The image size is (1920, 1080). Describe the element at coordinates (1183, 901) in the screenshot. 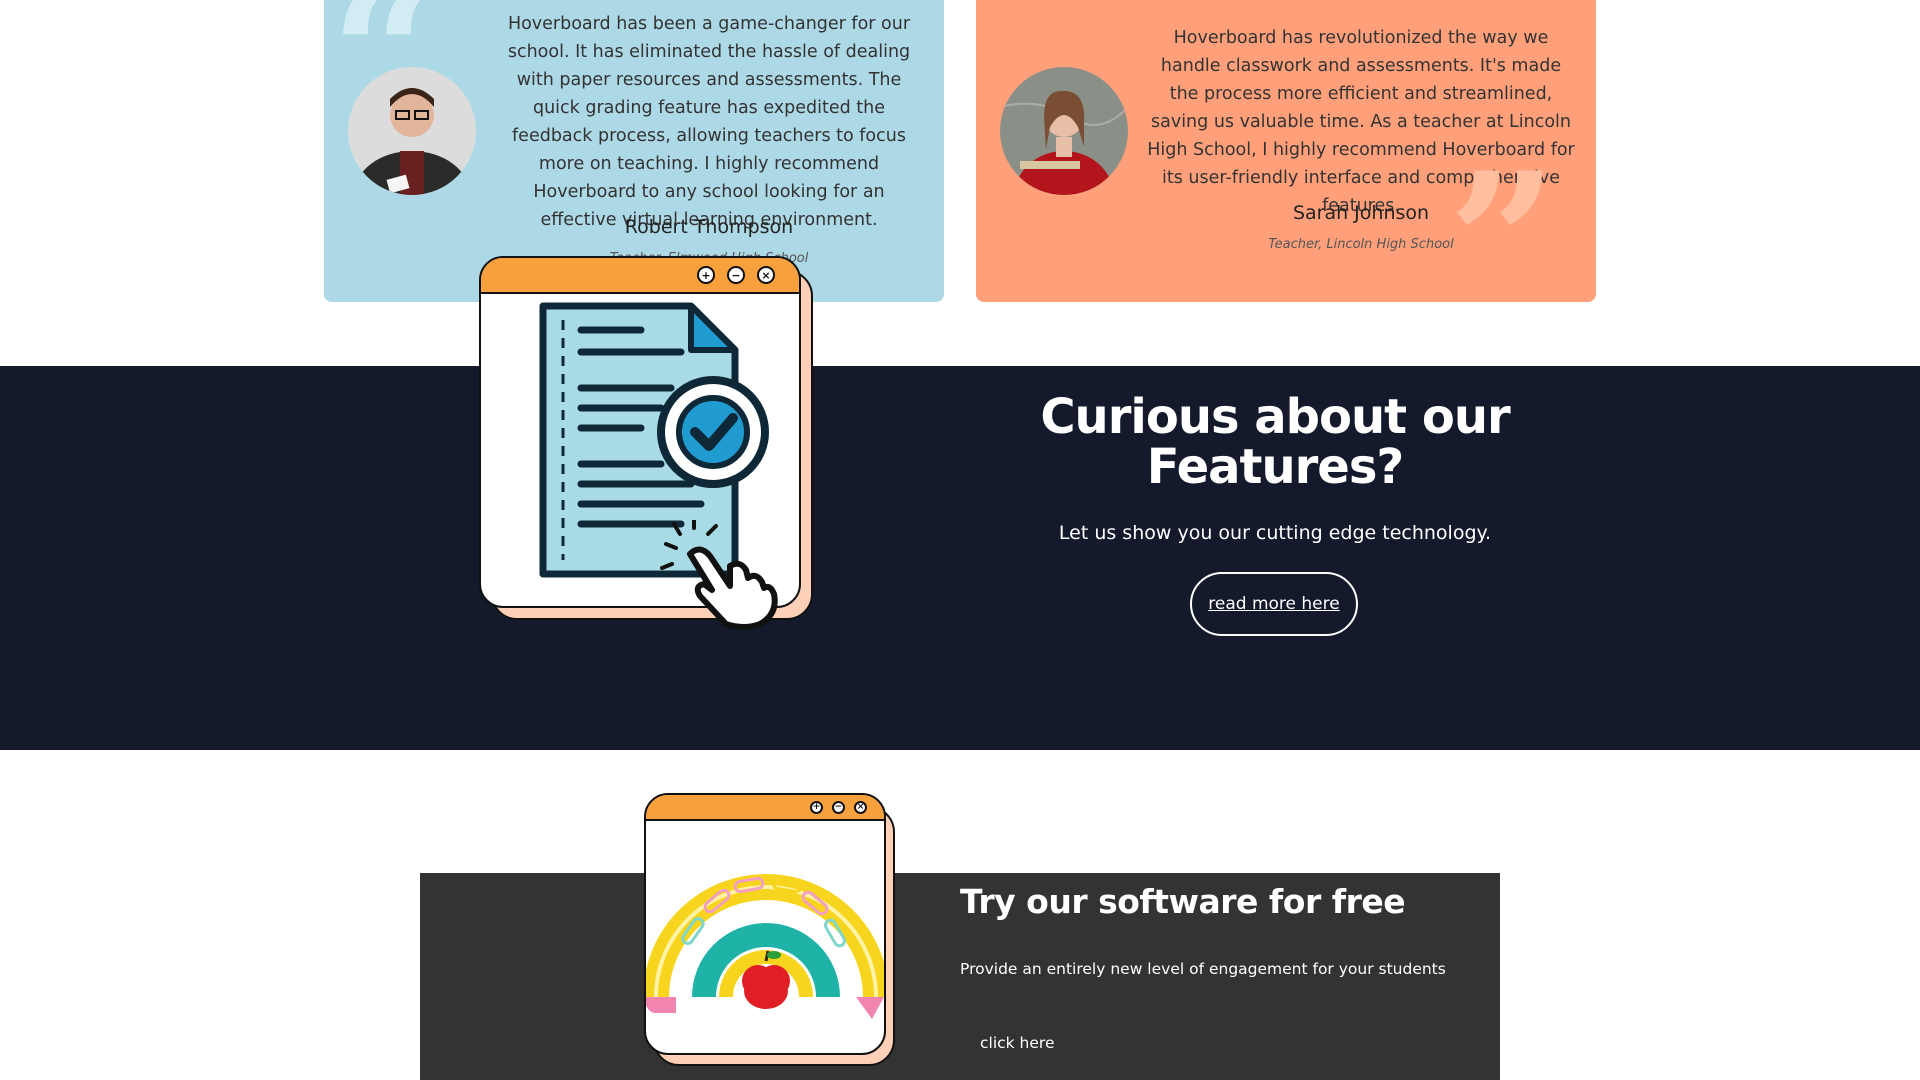

I see `trial-heading: Try our software for free` at that location.